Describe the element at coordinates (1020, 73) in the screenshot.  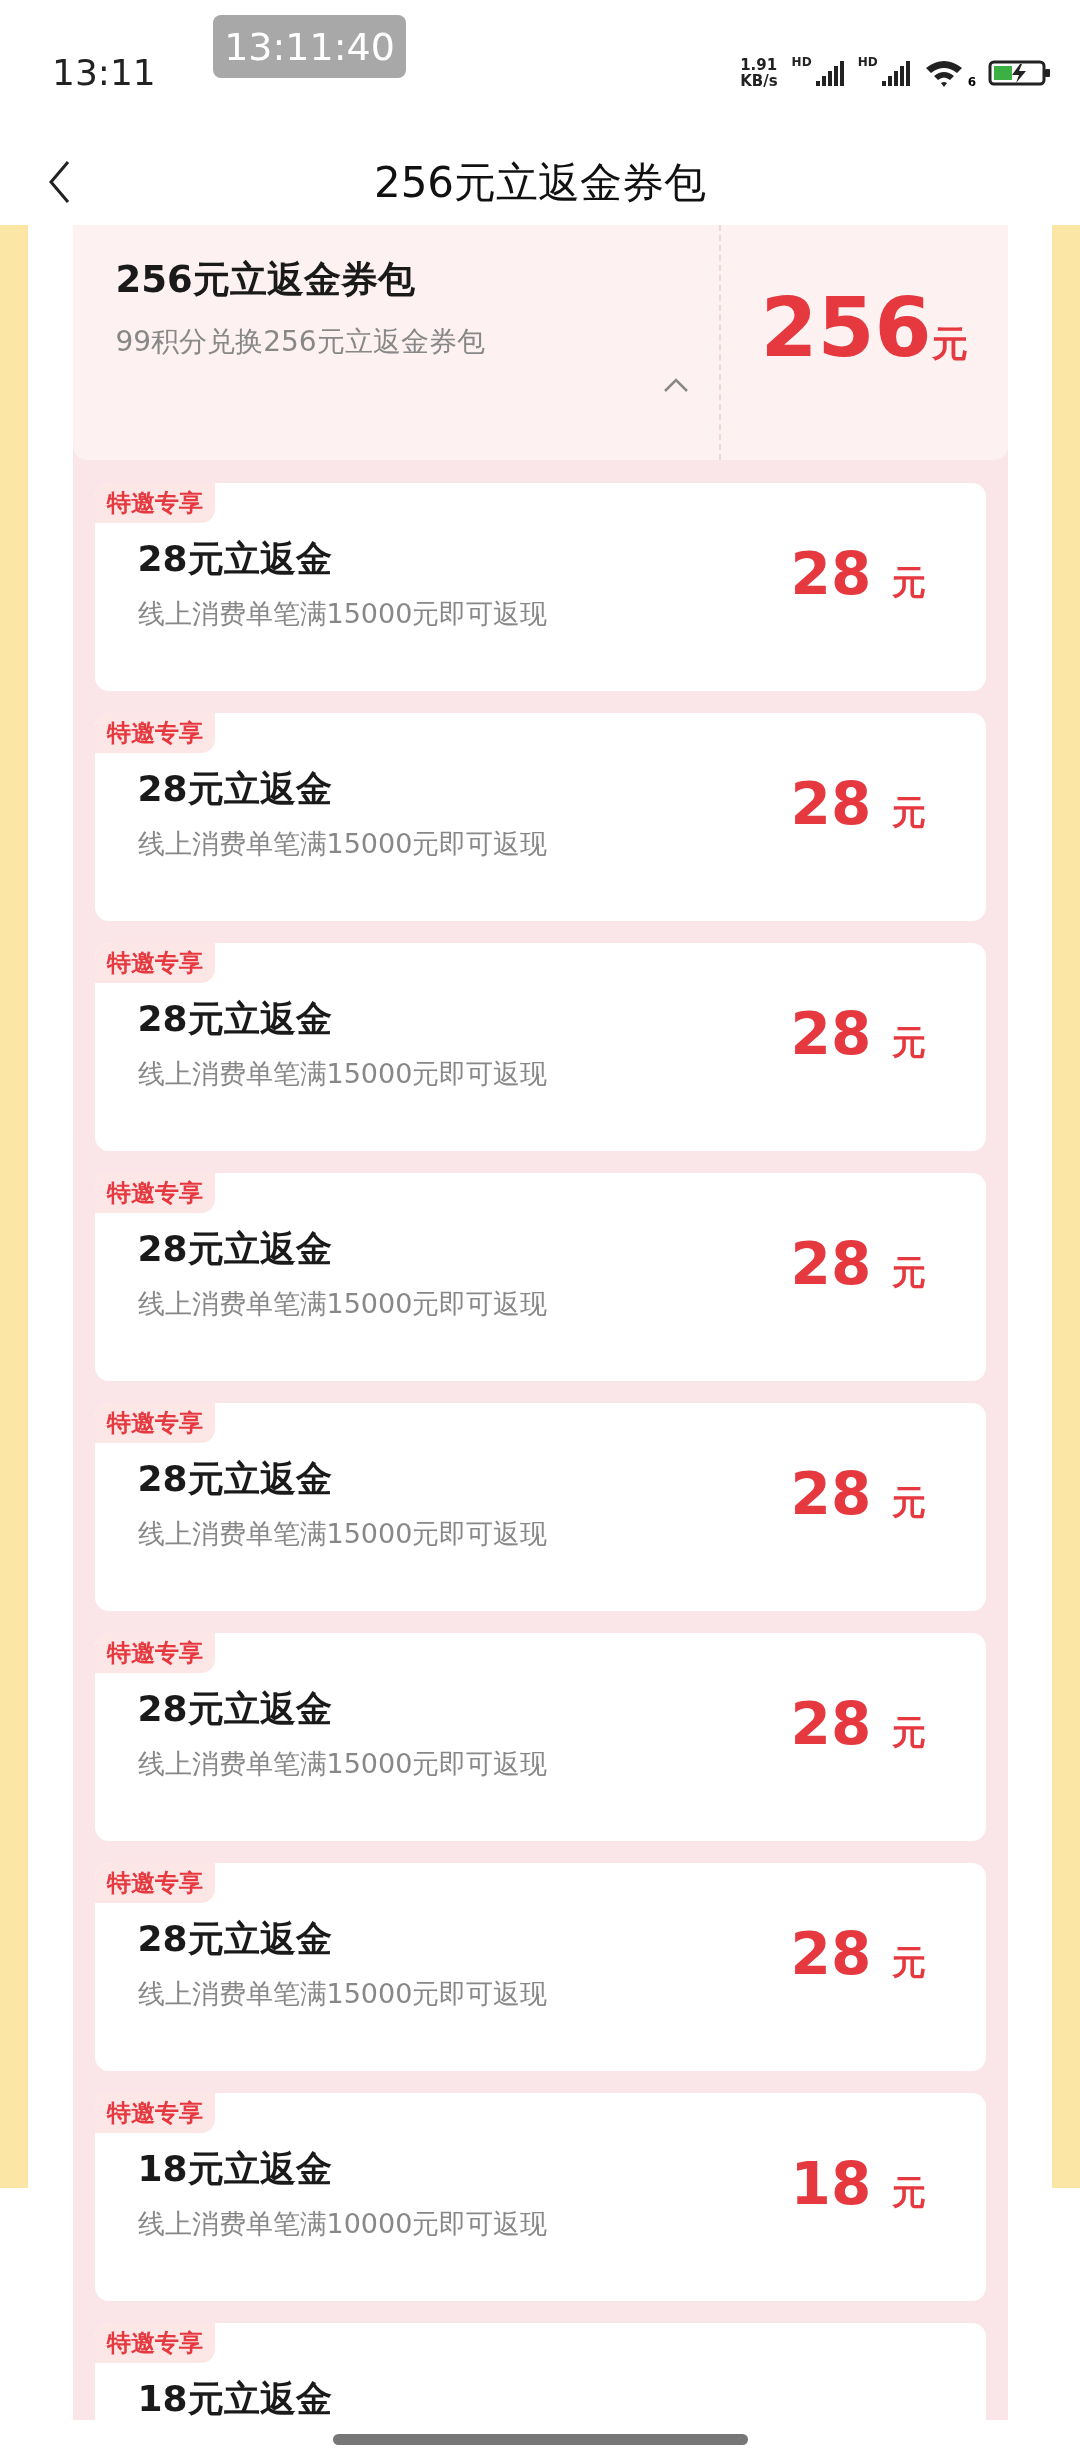
I see `battery-icon` at that location.